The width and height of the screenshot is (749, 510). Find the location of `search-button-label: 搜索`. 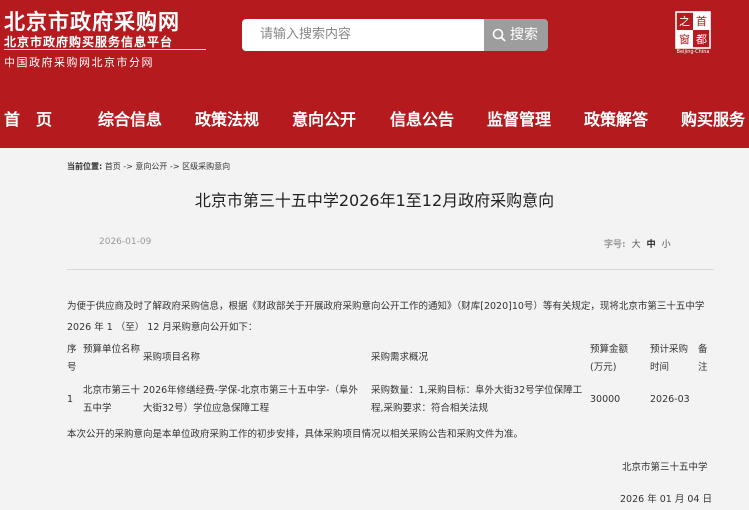

search-button-label: 搜索 is located at coordinates (524, 35).